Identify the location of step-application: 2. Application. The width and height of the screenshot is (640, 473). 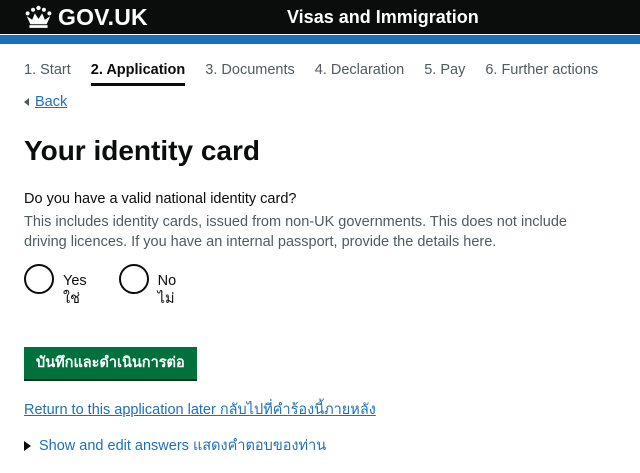
(138, 73).